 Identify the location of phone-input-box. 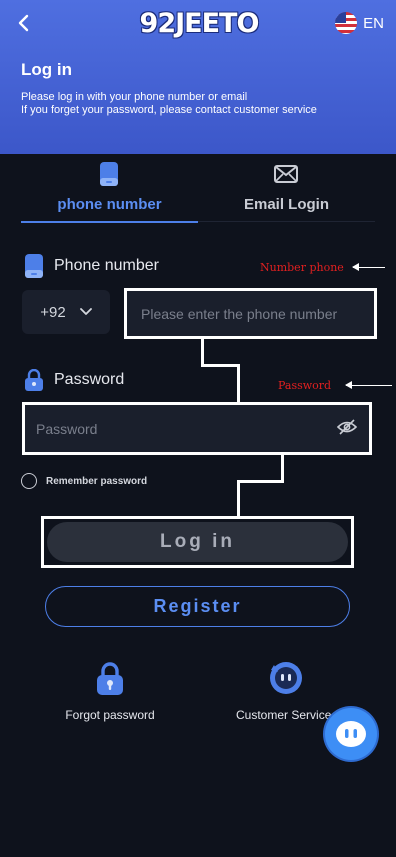
(250, 313).